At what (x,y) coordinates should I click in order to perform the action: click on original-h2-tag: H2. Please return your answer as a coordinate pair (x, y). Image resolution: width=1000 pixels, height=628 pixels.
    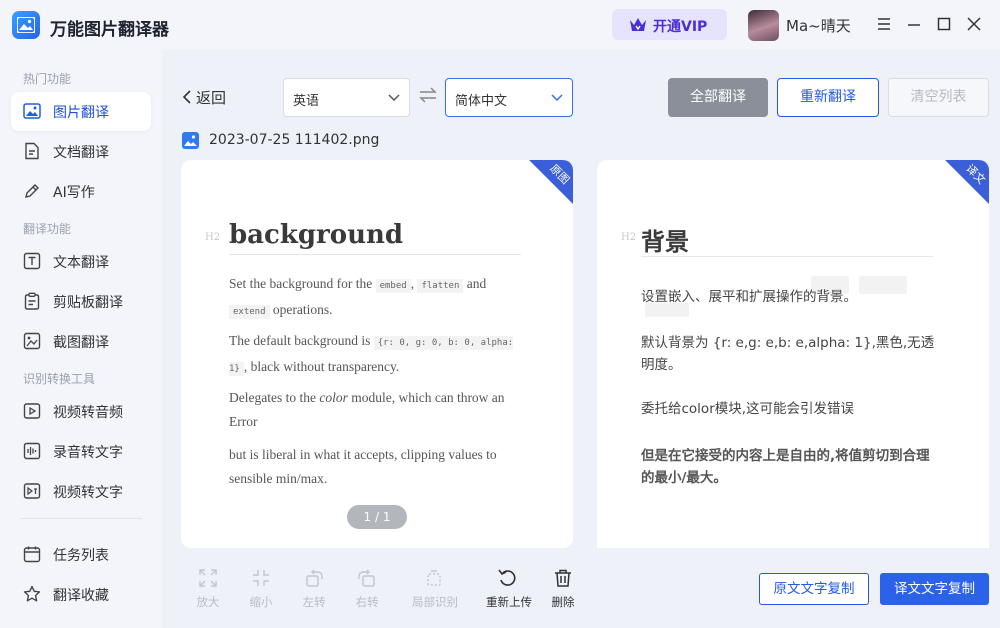
    Looking at the image, I should click on (213, 237).